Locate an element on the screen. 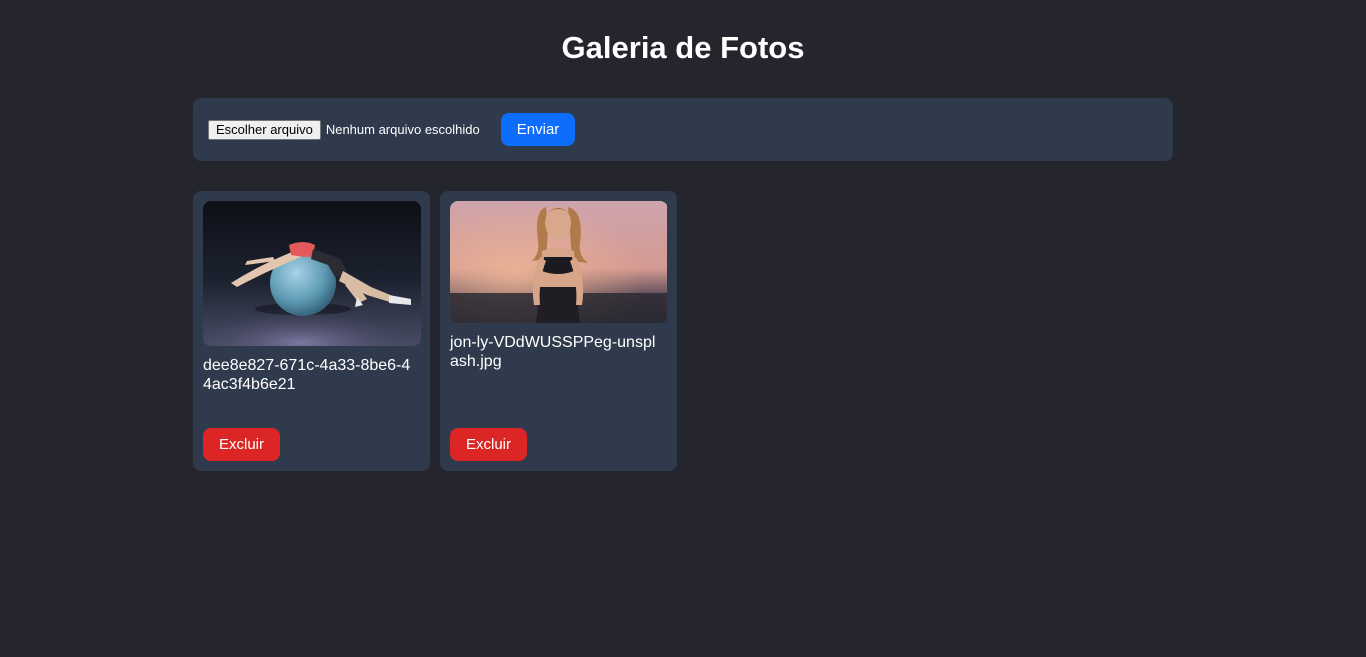  send-button: Enviar is located at coordinates (538, 129).